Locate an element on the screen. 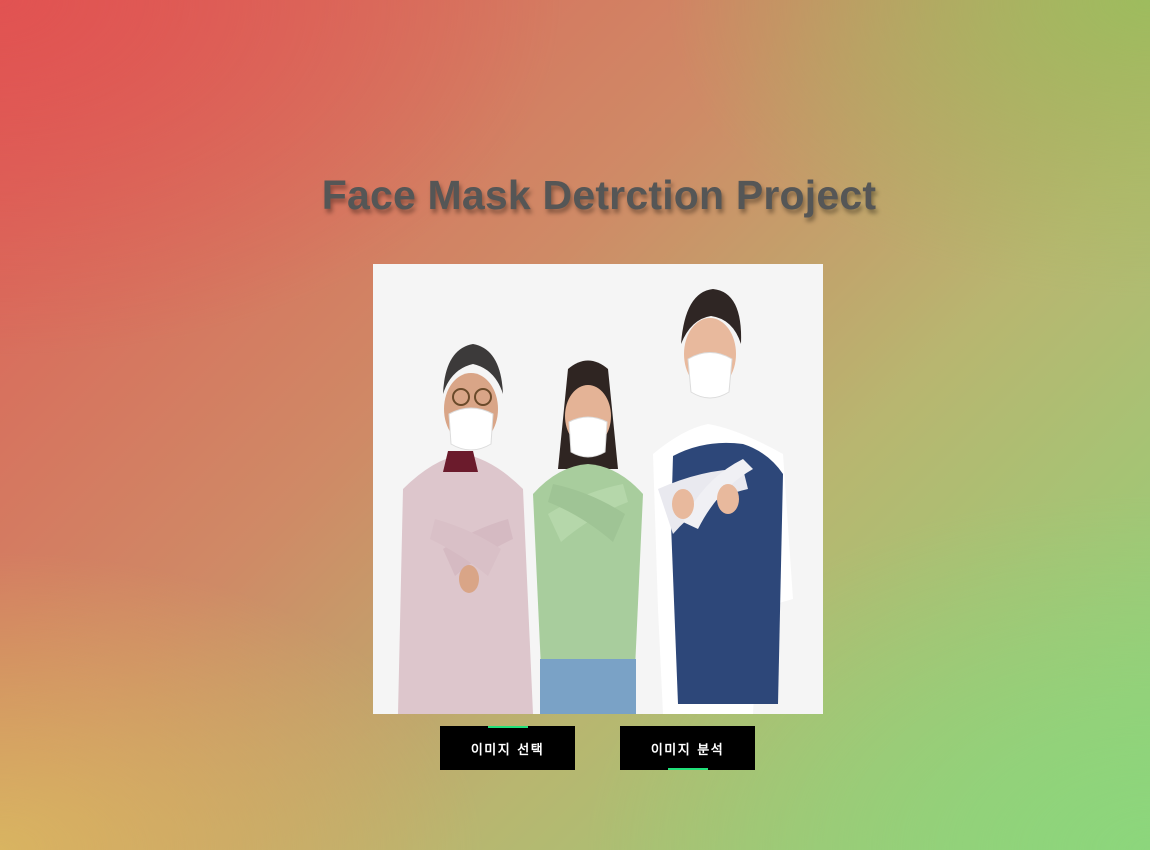 This screenshot has width=1150, height=850. select-image-button: 이미지 선택 is located at coordinates (507, 748).